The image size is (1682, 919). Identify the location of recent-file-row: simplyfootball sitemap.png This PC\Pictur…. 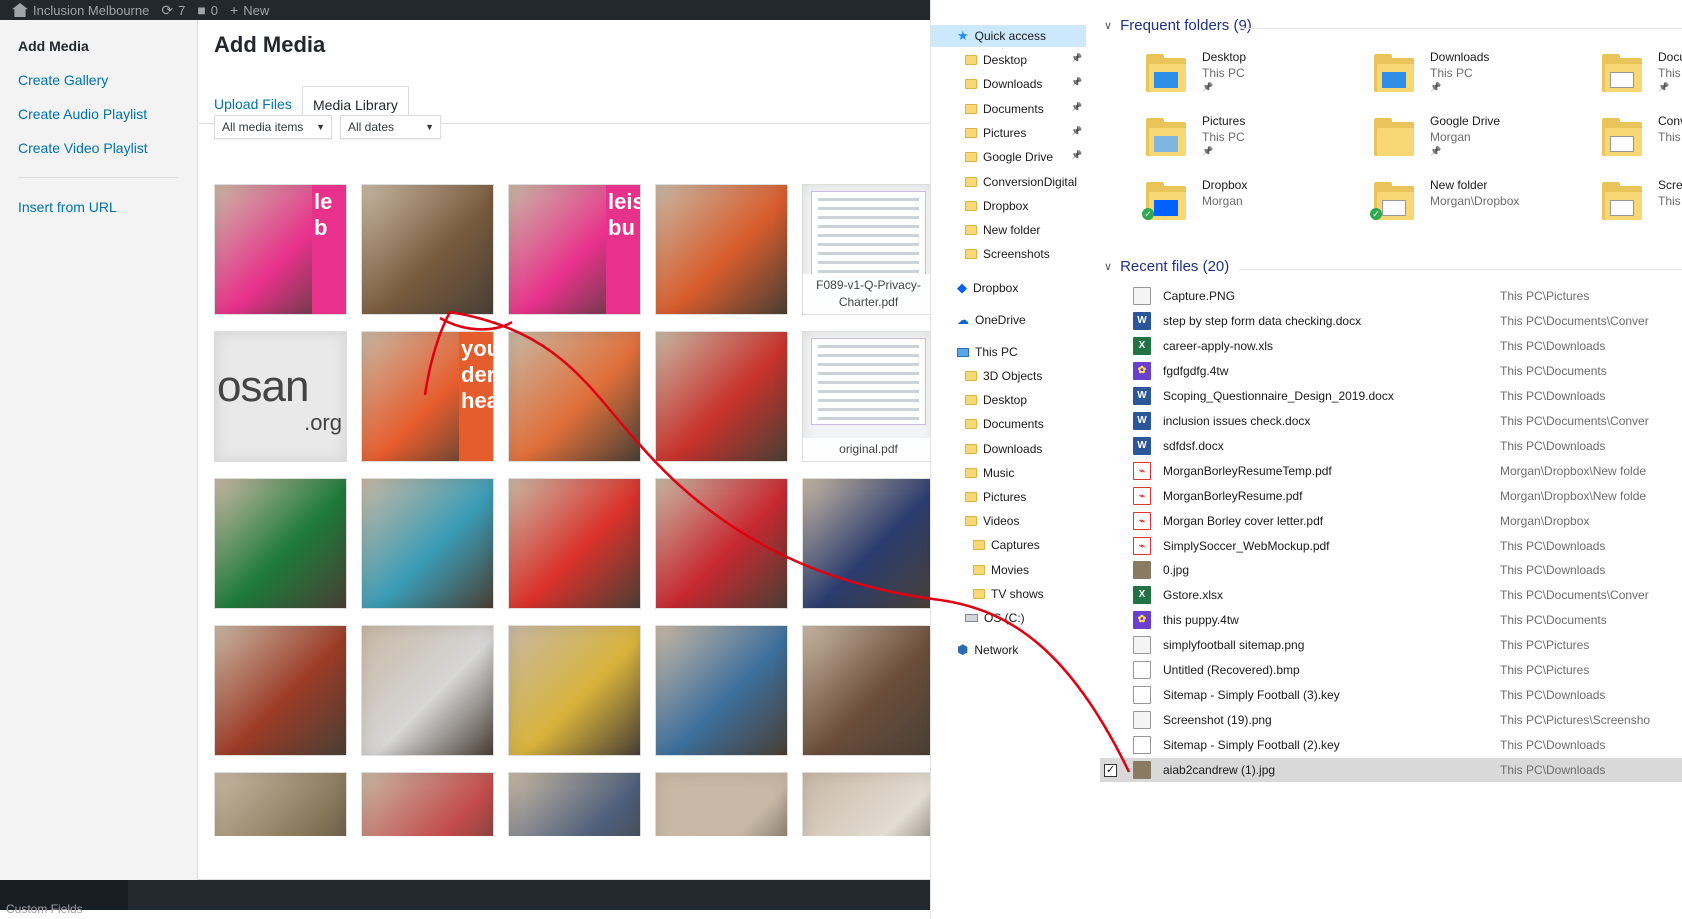
(1391, 645).